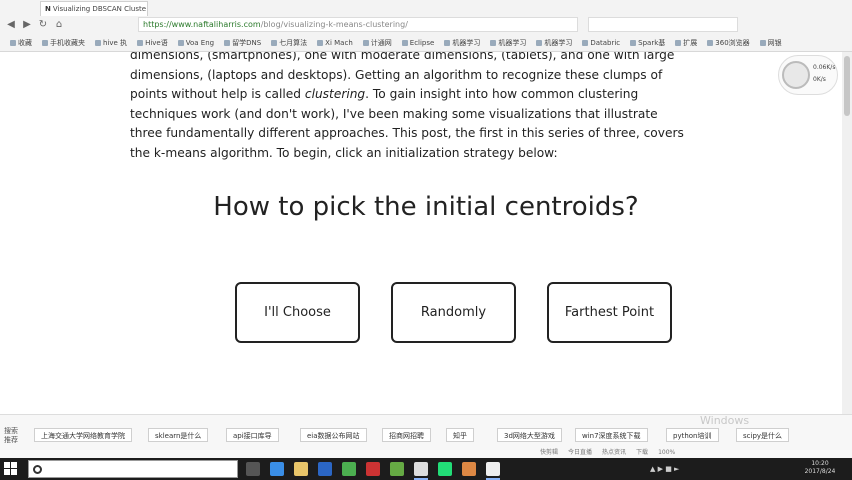 This screenshot has width=852, height=480. I want to click on bookmark-item: 计通网, so click(377, 41).